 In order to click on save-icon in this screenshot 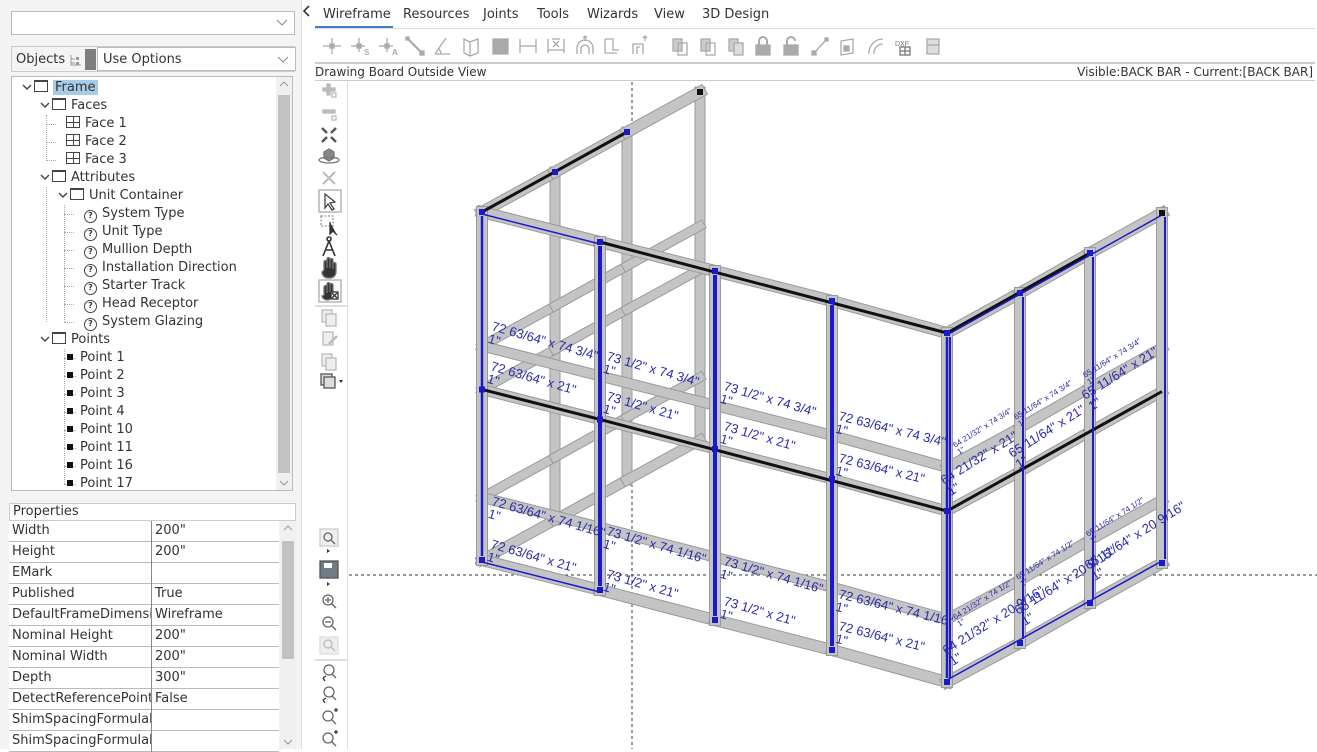, I will do `click(329, 573)`.